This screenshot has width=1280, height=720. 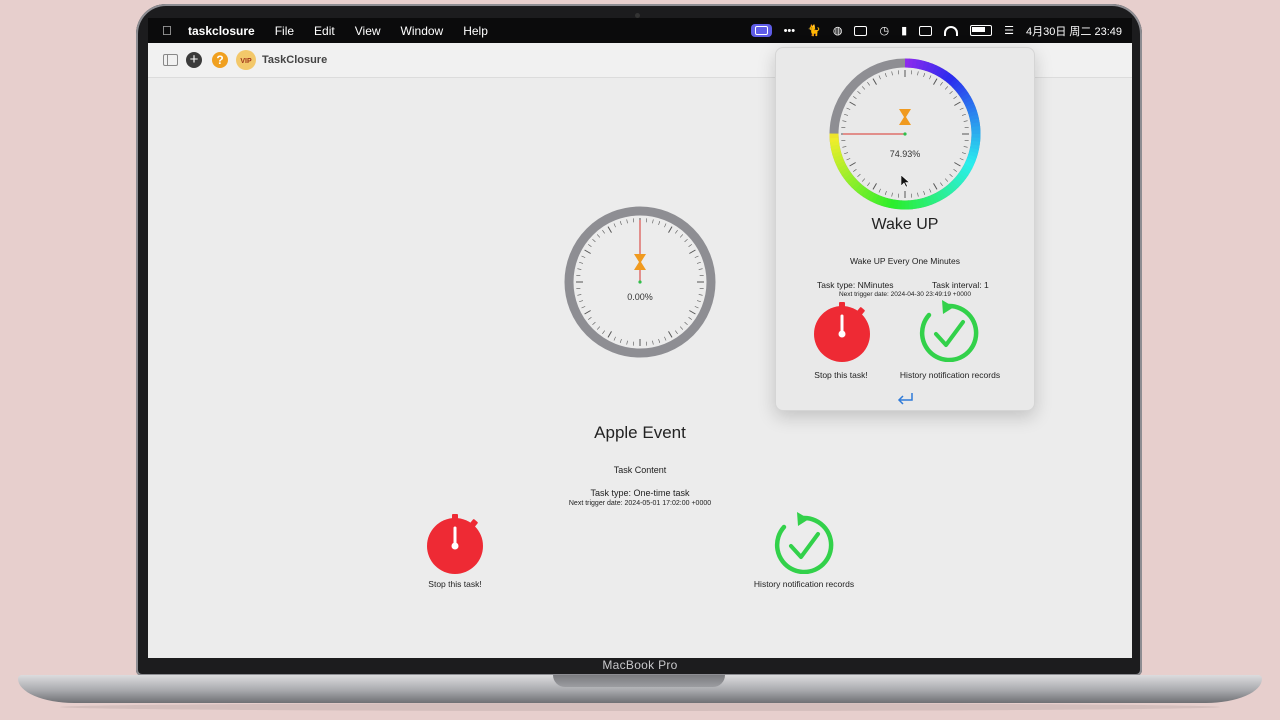 What do you see at coordinates (949, 331) in the screenshot?
I see `popover-history-records-button` at bounding box center [949, 331].